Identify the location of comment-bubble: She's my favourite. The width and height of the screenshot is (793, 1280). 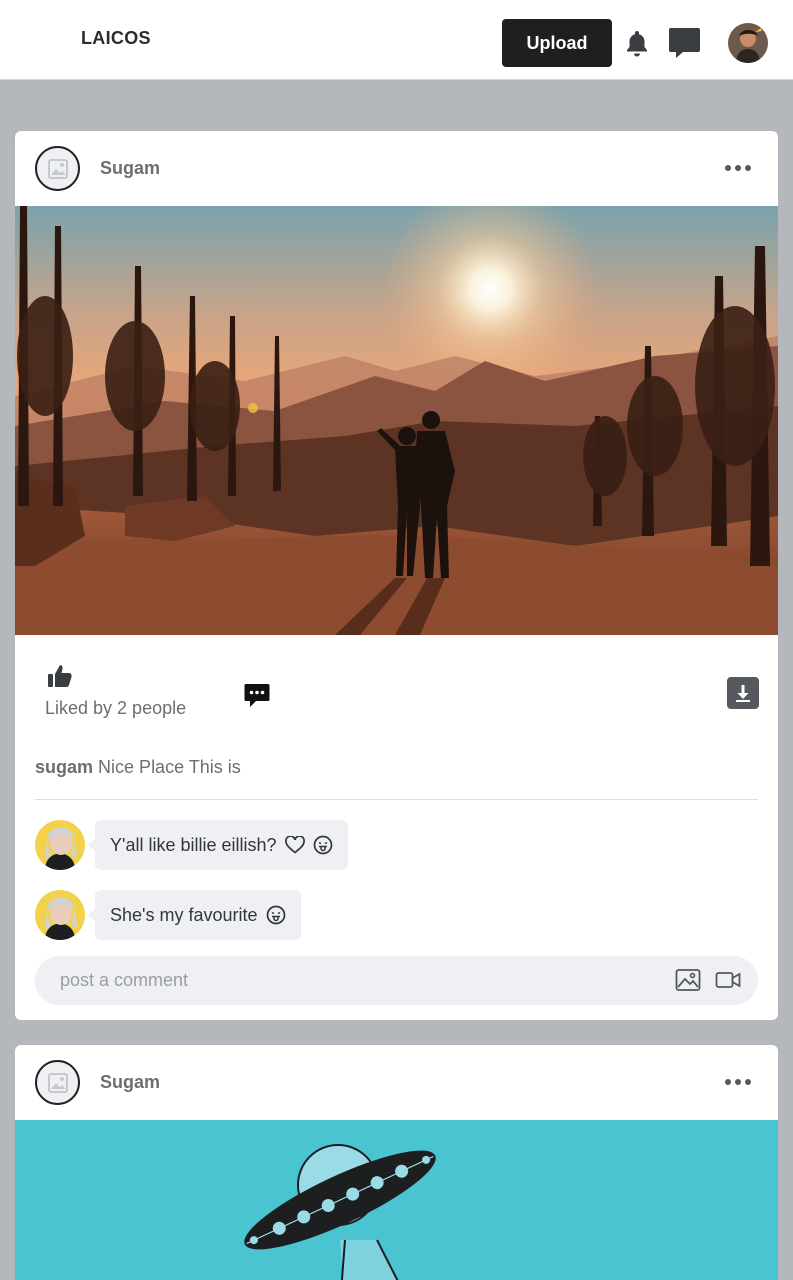
(194, 915).